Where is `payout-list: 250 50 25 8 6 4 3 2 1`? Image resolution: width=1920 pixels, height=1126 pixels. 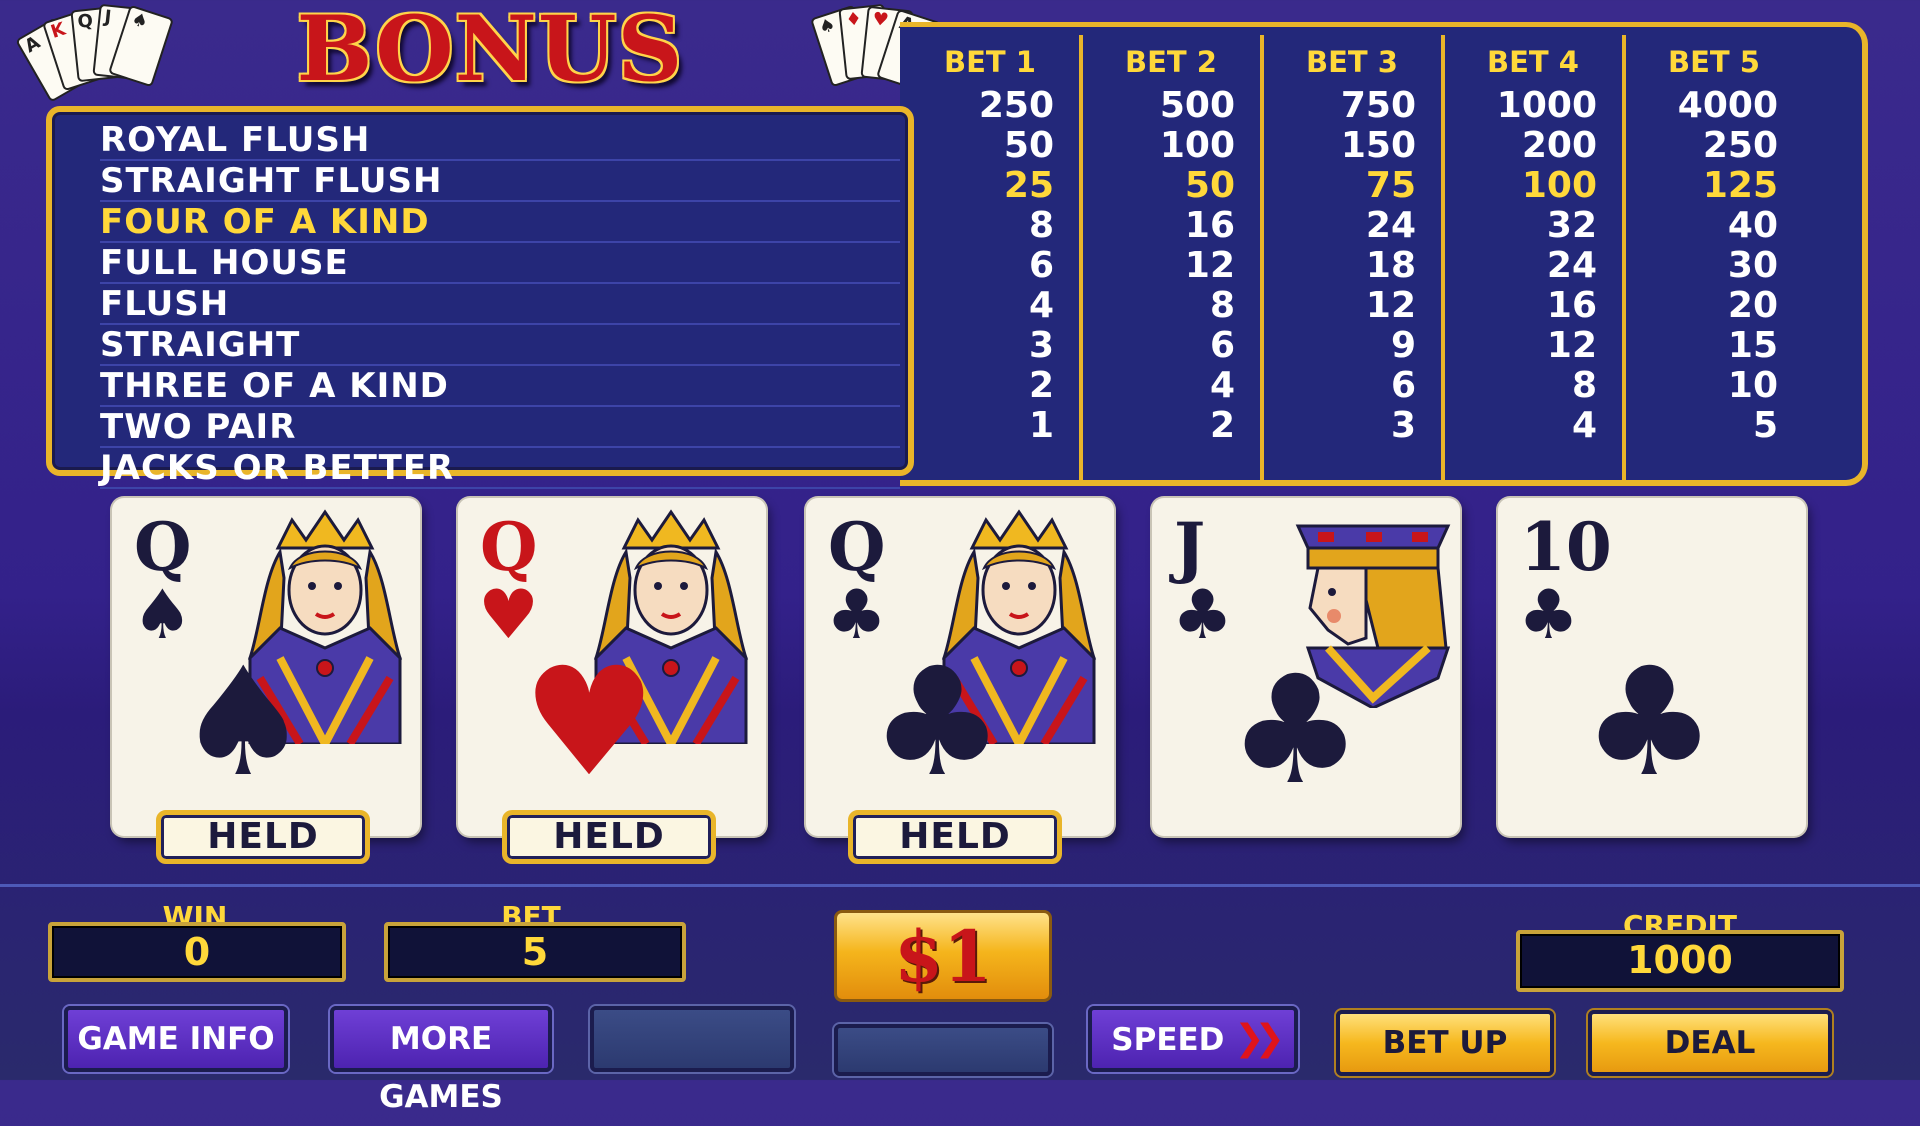
payout-list: 250 50 25 8 6 4 3 2 1 is located at coordinates (974, 265).